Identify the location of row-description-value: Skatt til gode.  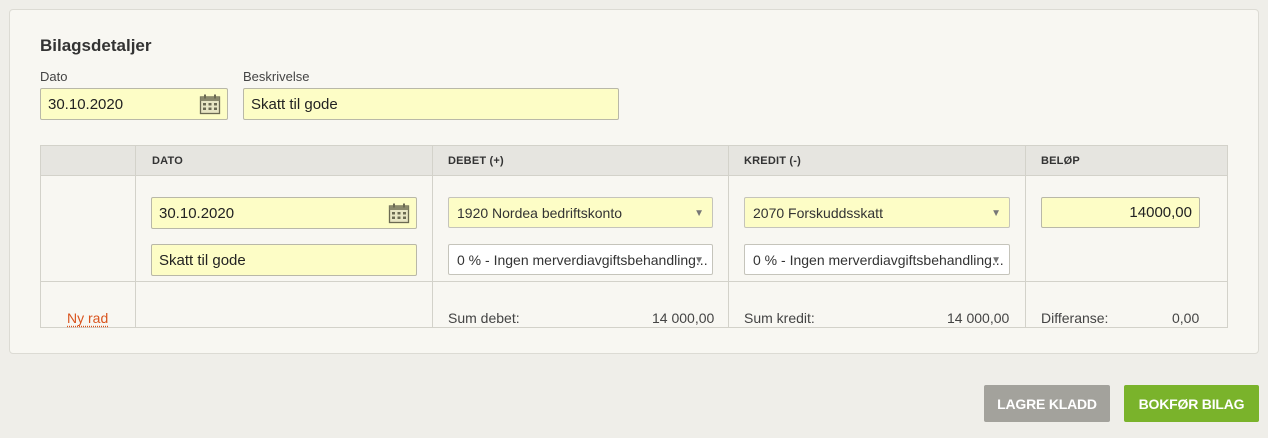
(202, 260).